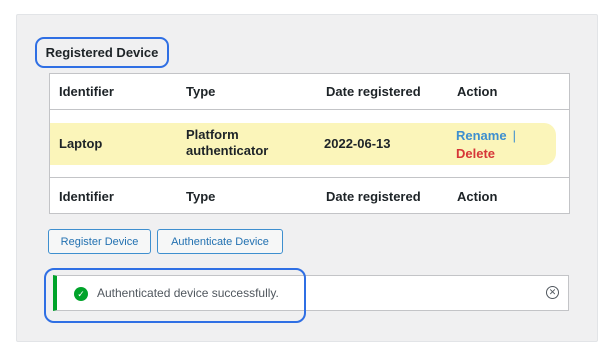 The width and height of the screenshot is (611, 358). Describe the element at coordinates (477, 196) in the screenshot. I see `footer-header-action: Action` at that location.